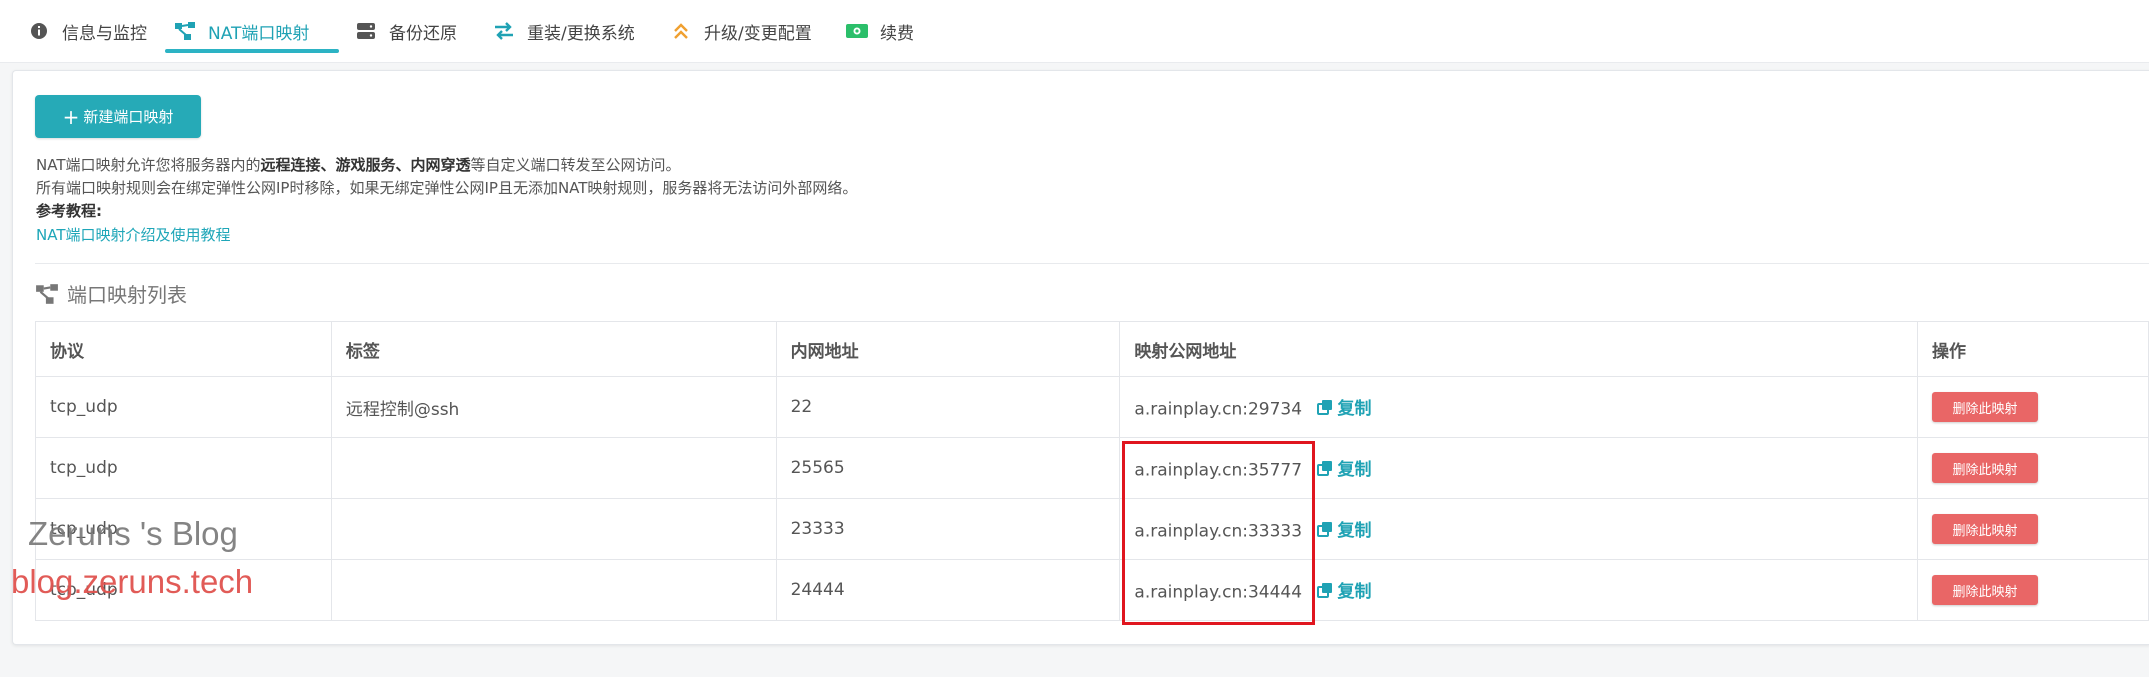 The height and width of the screenshot is (677, 2149). Describe the element at coordinates (1218, 533) in the screenshot. I see `highlight-box` at that location.